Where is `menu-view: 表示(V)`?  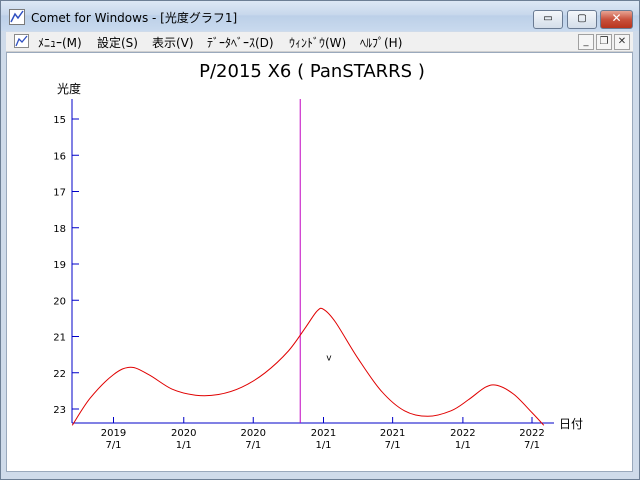
menu-view: 表示(V) is located at coordinates (173, 42).